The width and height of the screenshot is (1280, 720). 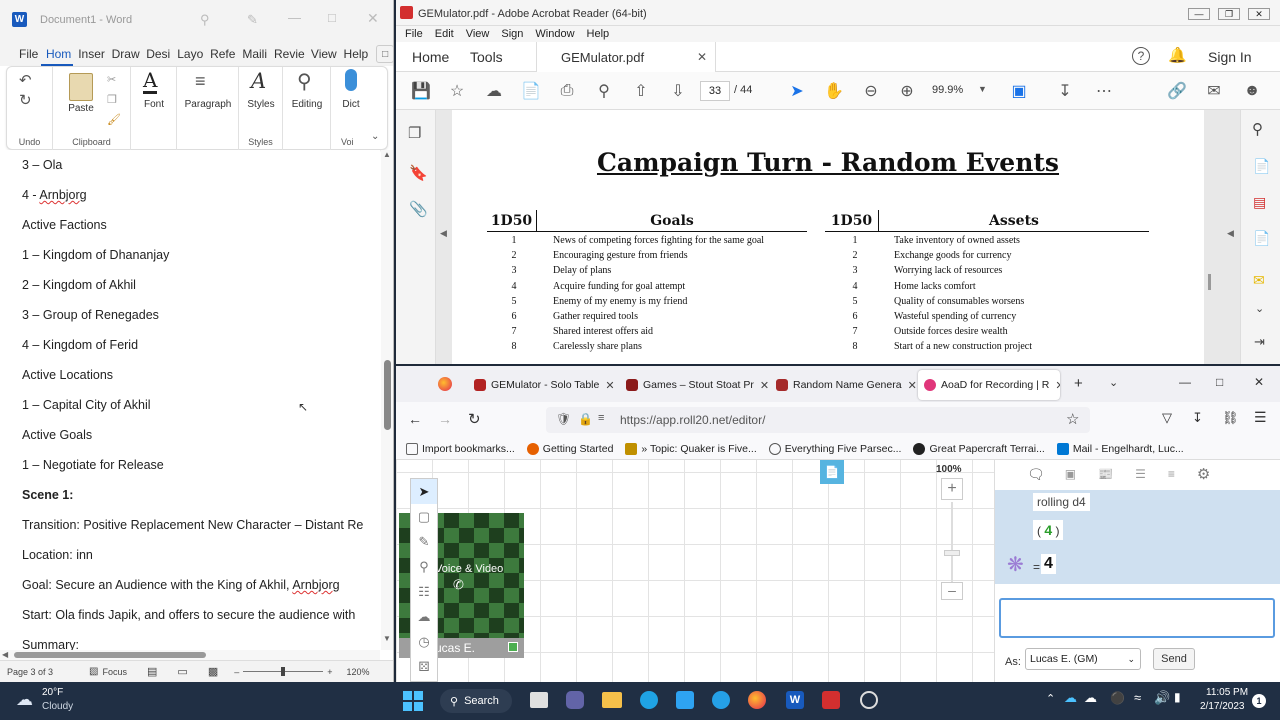 What do you see at coordinates (952, 553) in the screenshot?
I see `zoom-slider-thumb` at bounding box center [952, 553].